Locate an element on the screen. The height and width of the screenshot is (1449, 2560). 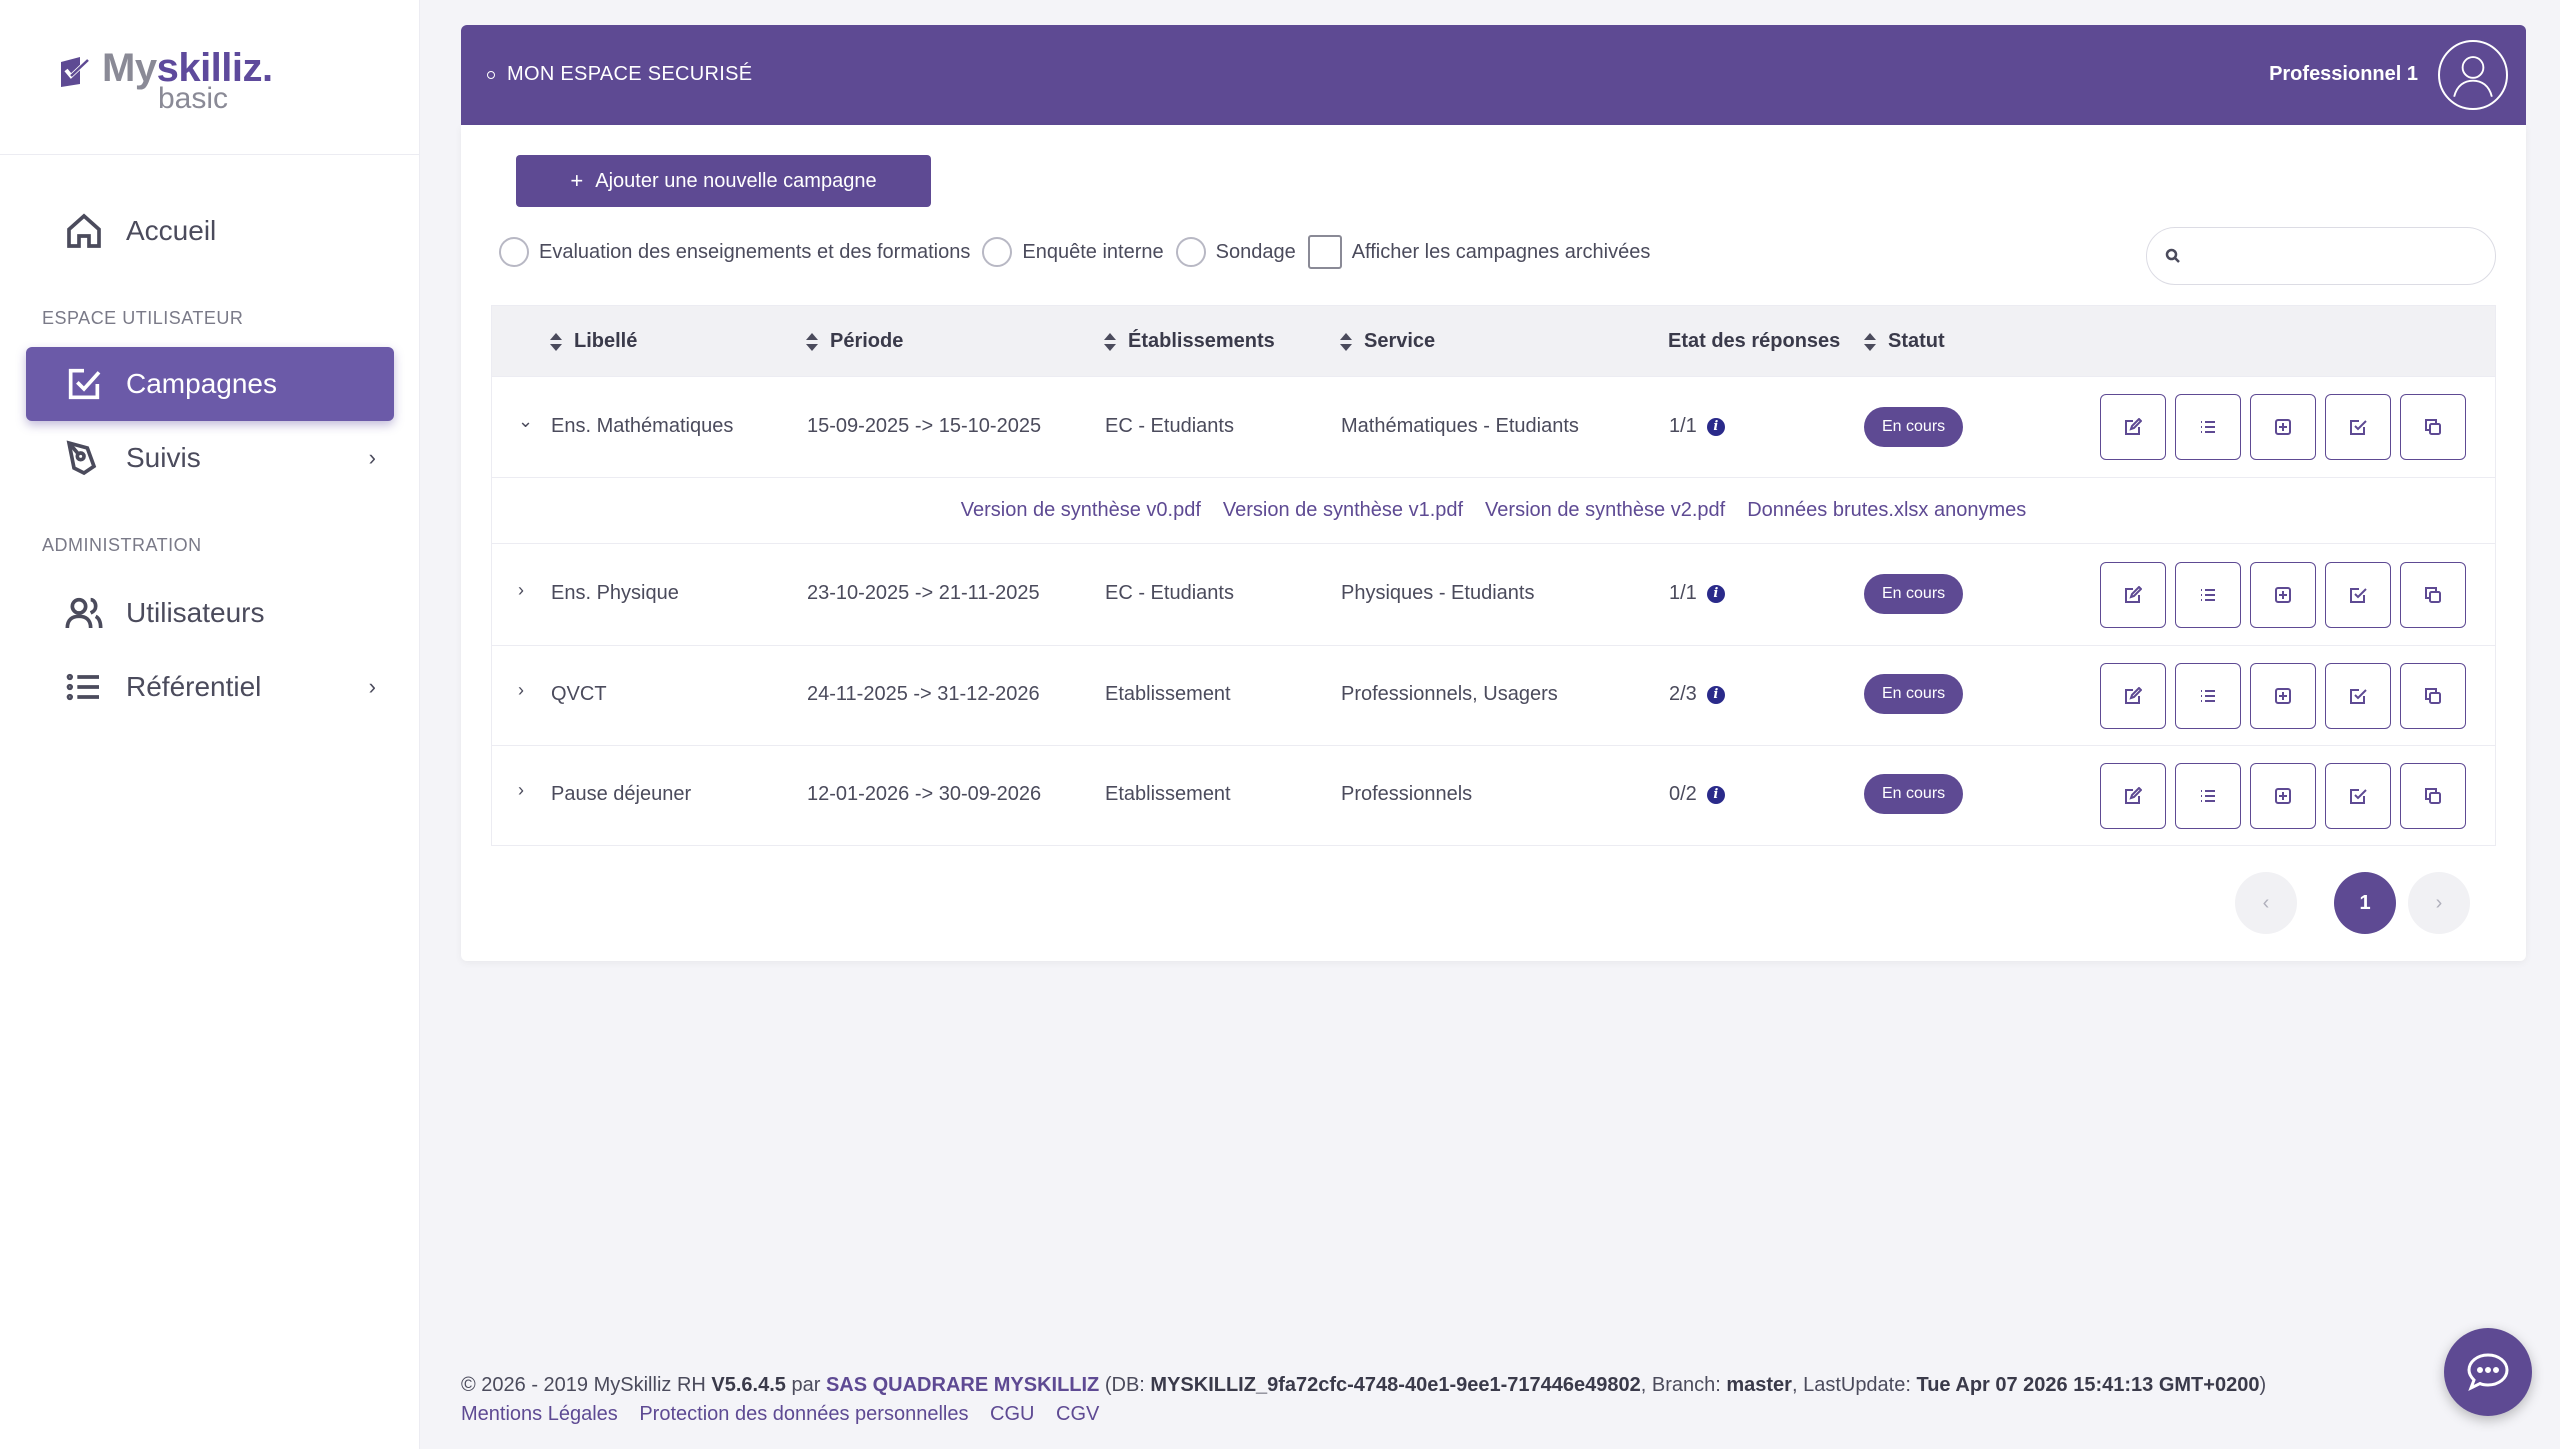
row-label: Ens. Mathématiques is located at coordinates (642, 426).